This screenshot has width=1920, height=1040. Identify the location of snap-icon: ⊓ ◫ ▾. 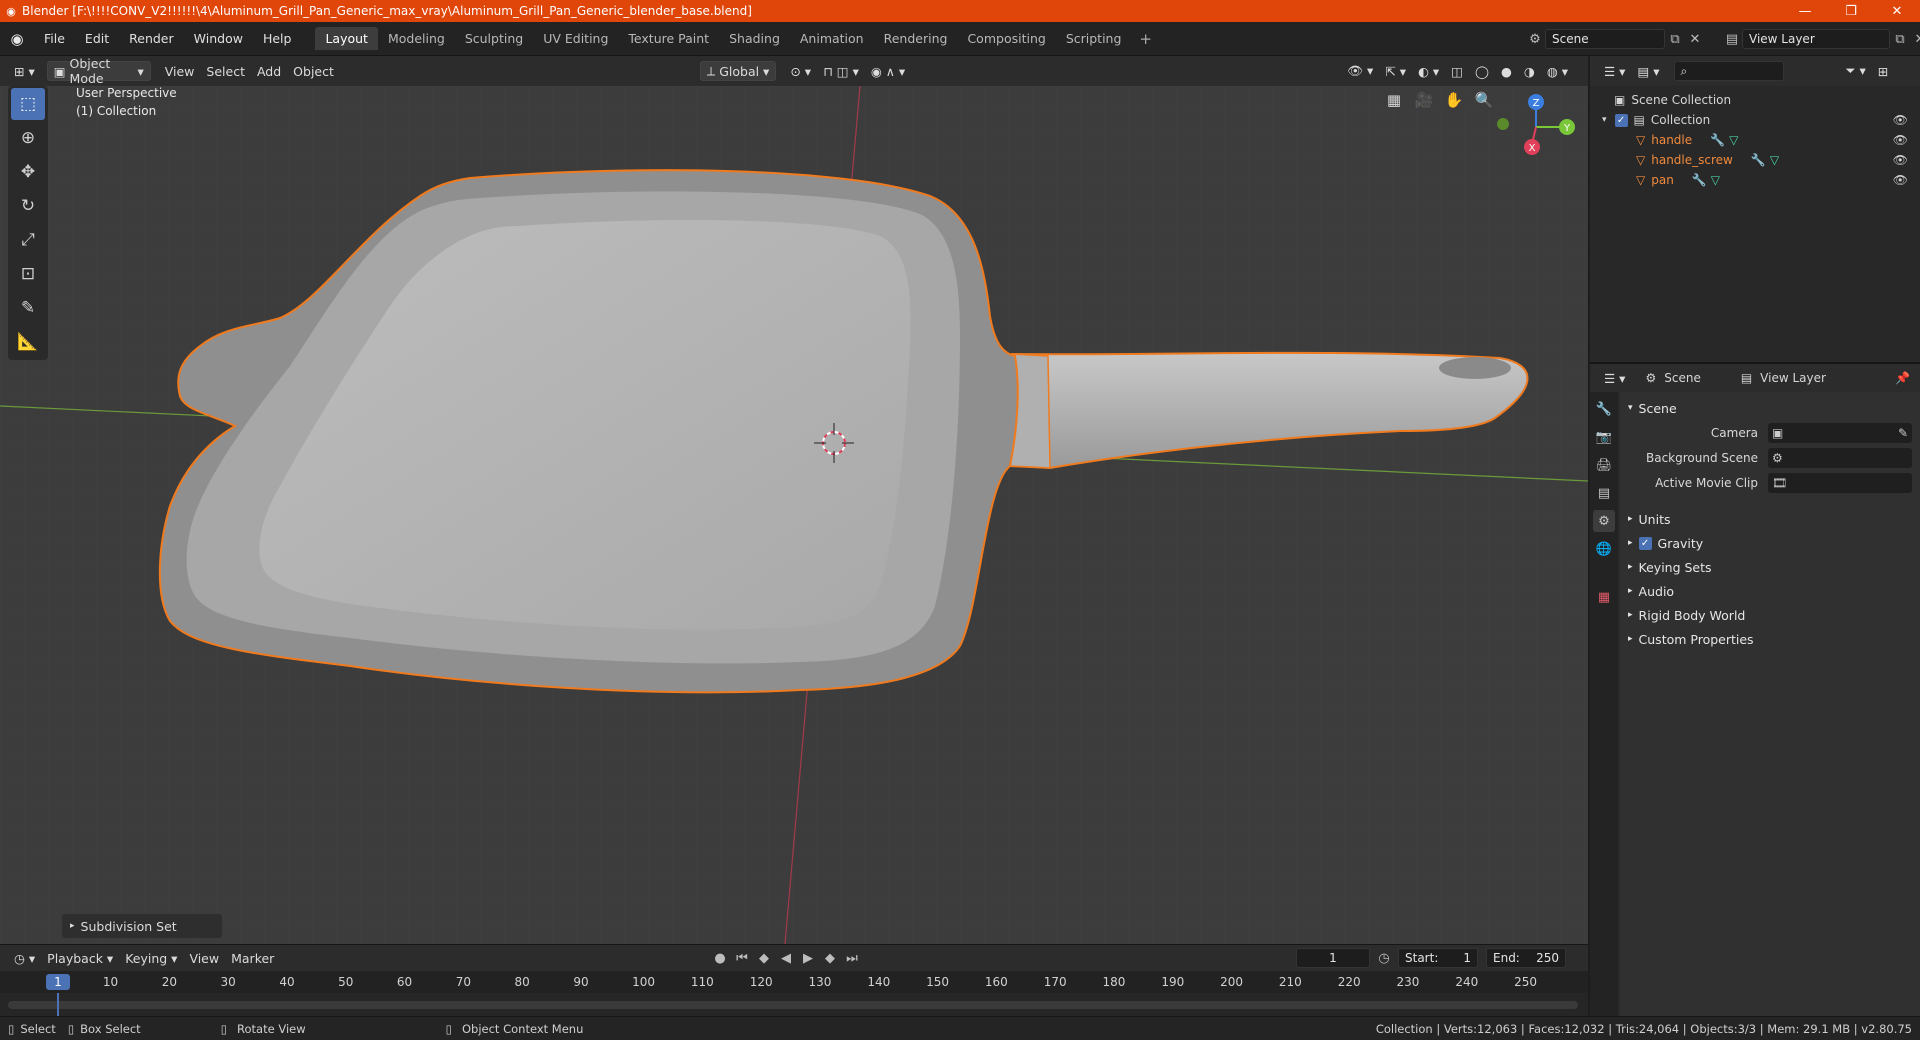
(841, 71).